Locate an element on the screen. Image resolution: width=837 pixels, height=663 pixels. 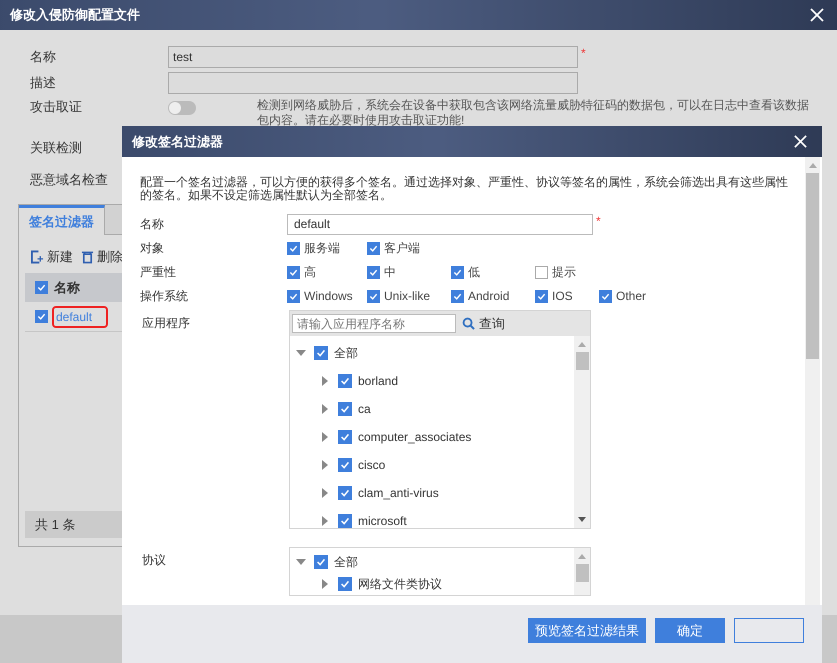
checkbox-label: Windows is located at coordinates (328, 296).